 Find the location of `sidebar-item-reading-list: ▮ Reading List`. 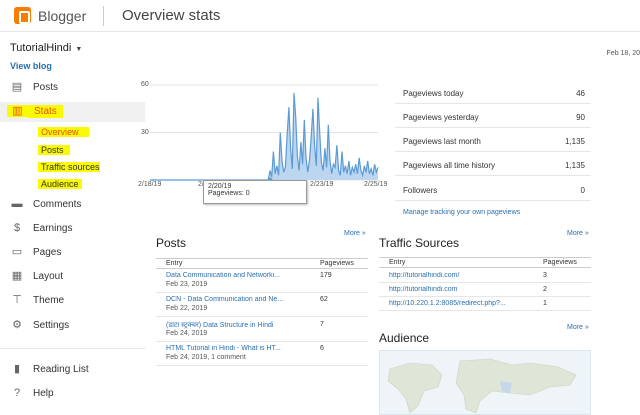

sidebar-item-reading-list: ▮ Reading List is located at coordinates (72, 370).